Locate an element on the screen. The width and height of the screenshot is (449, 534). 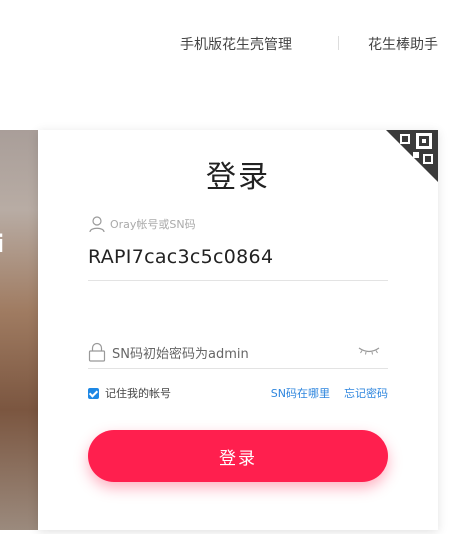
user-icon is located at coordinates (97, 224).